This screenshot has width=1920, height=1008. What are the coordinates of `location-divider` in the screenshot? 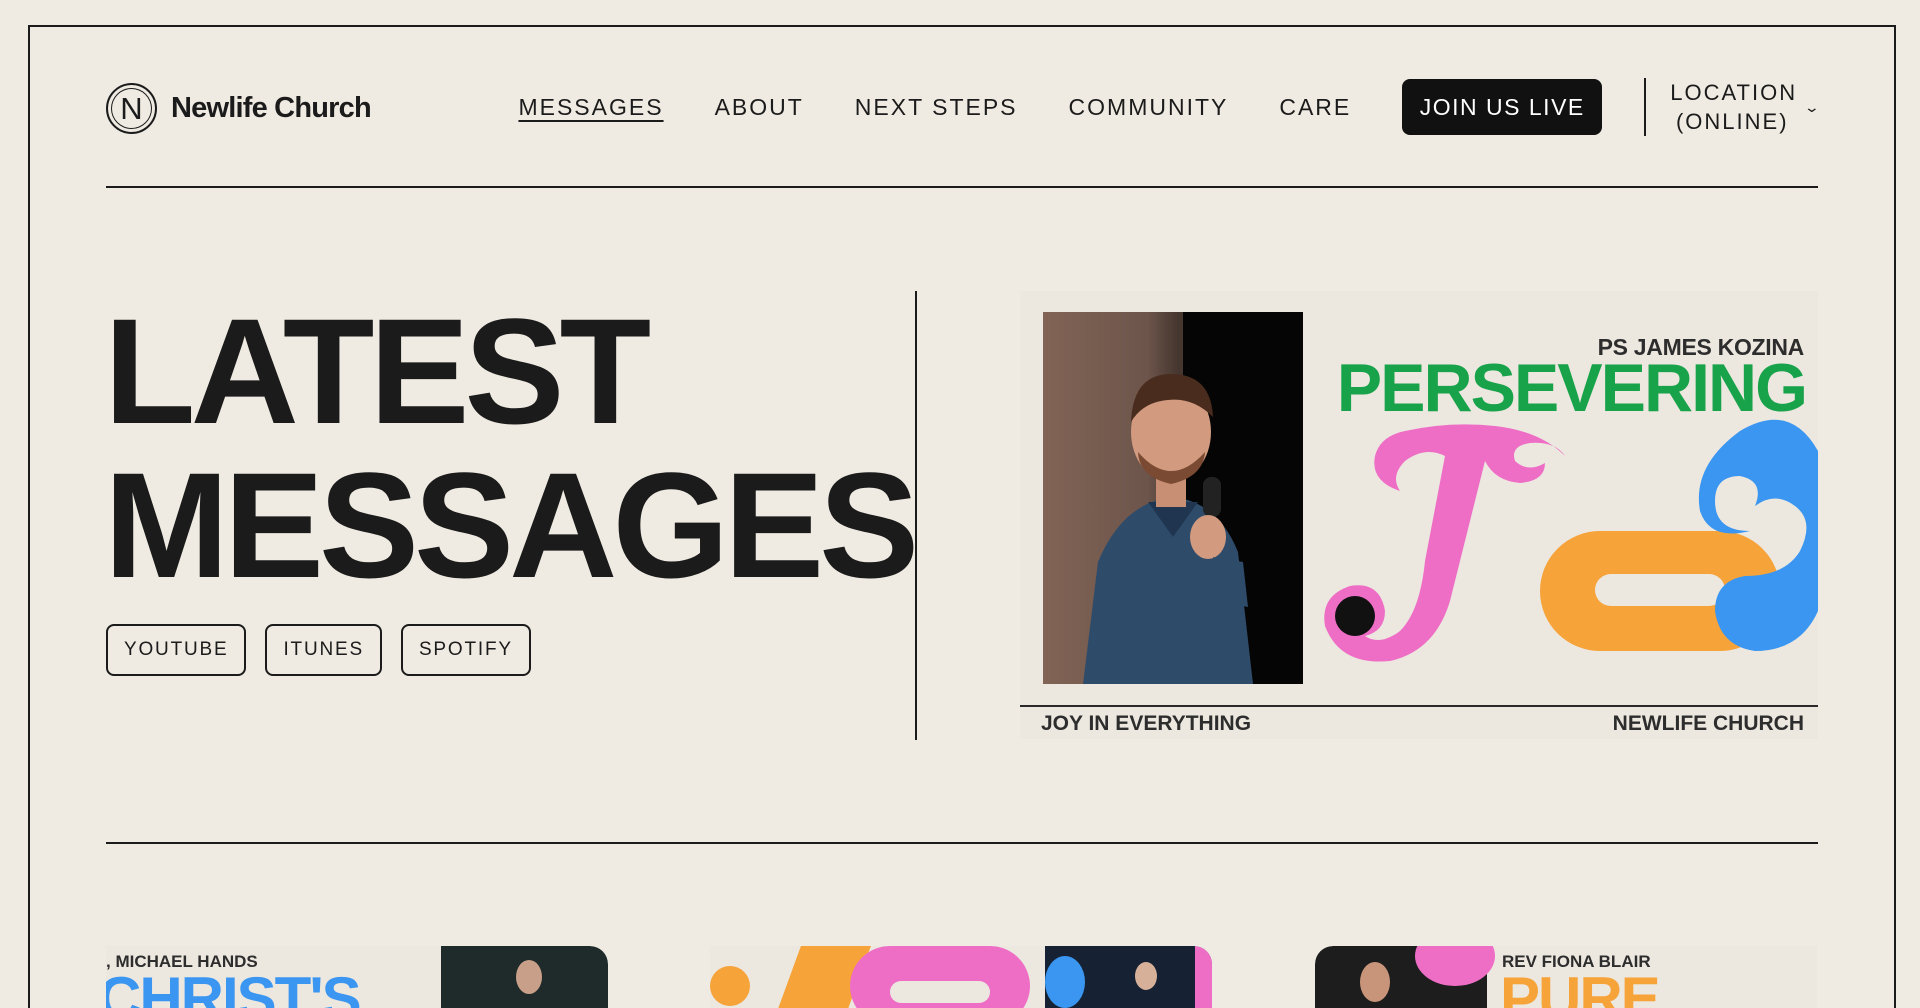 It's located at (1645, 107).